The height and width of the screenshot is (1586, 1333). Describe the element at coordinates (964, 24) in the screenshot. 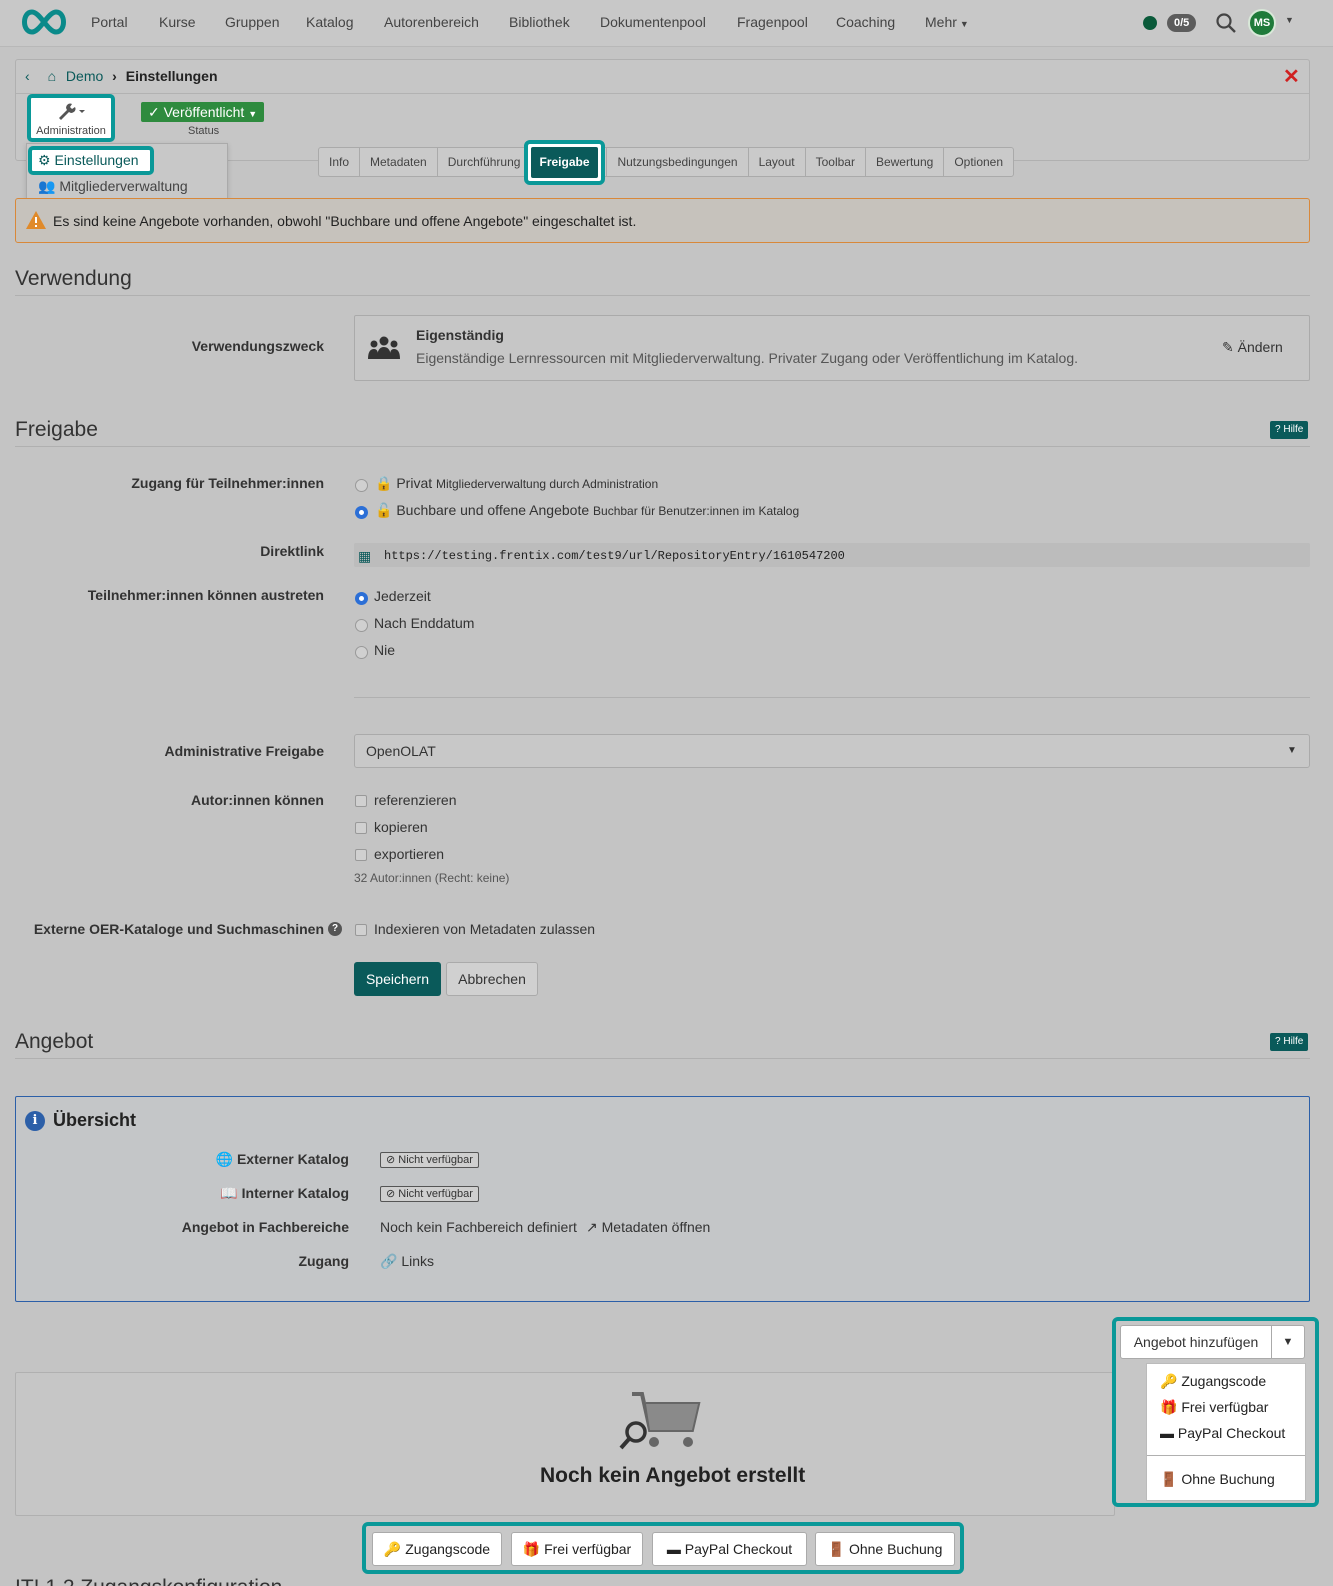

I see `caret-down-icon: ▼` at that location.